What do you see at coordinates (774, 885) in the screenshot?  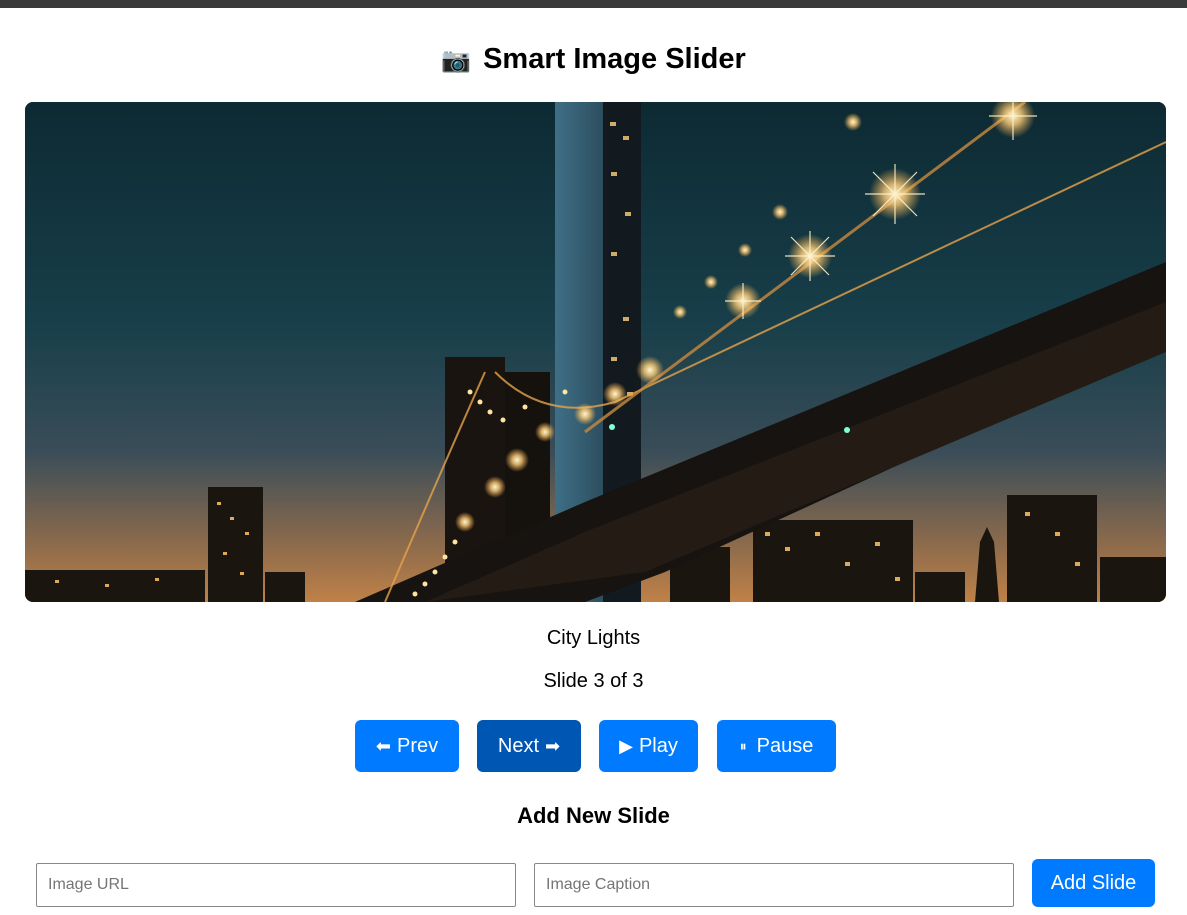 I see `image-caption-input` at bounding box center [774, 885].